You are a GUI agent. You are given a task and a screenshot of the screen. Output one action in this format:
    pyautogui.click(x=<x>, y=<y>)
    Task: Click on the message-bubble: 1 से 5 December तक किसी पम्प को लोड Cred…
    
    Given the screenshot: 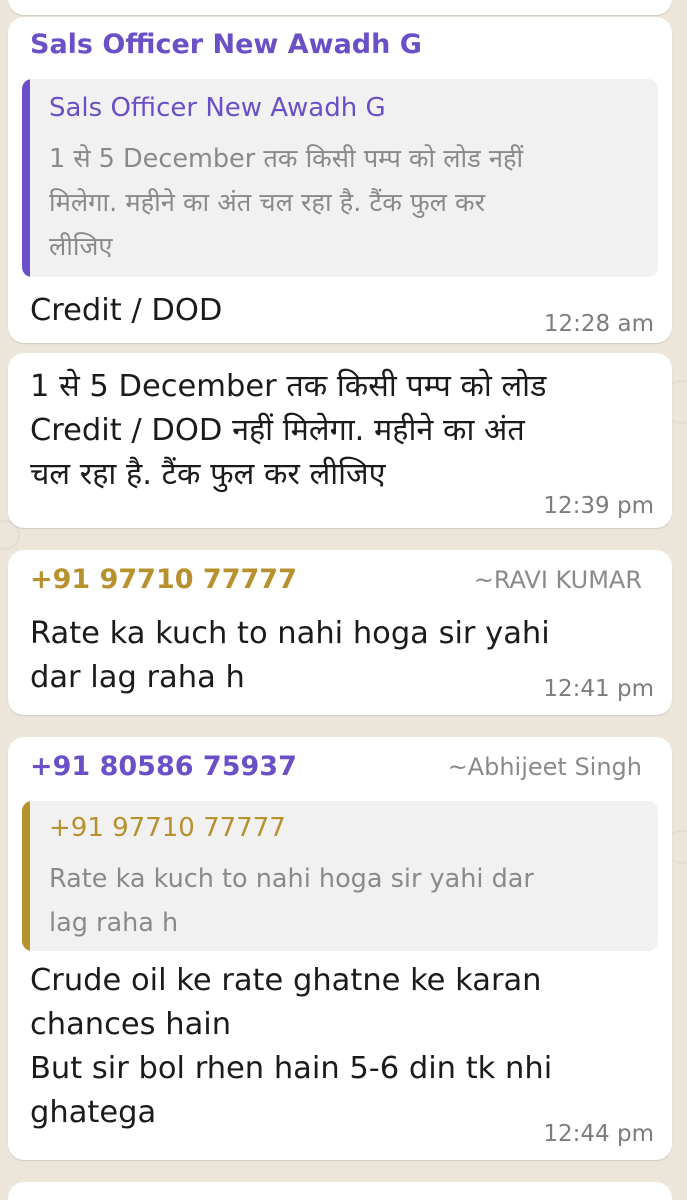 What is the action you would take?
    pyautogui.click(x=340, y=440)
    